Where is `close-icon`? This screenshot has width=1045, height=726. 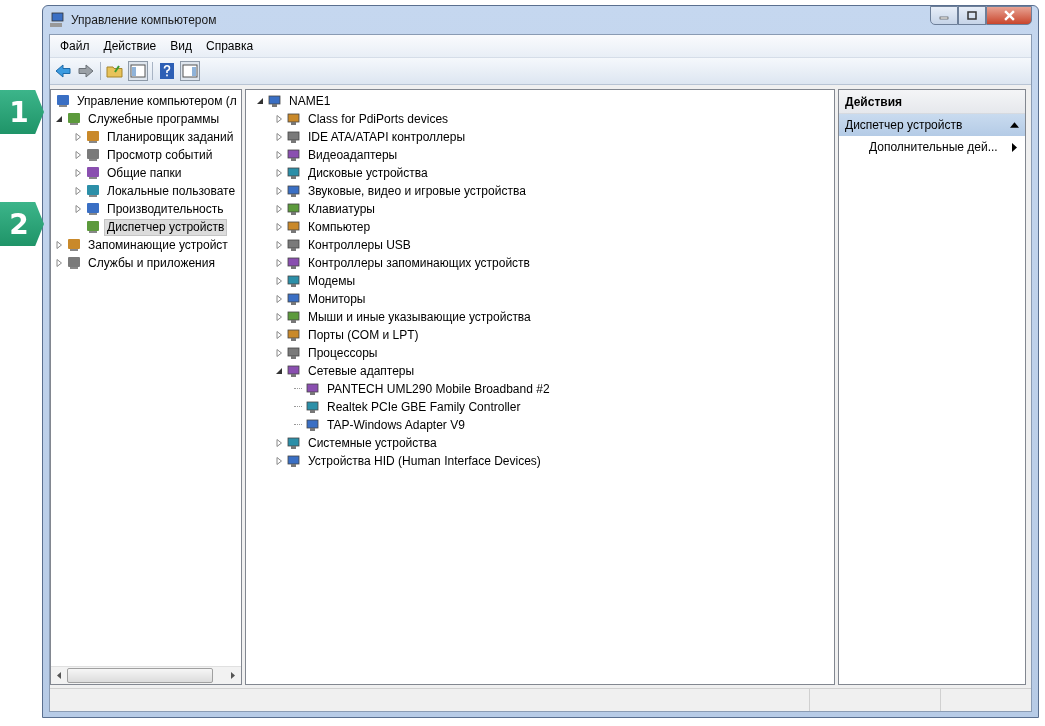 close-icon is located at coordinates (1009, 15).